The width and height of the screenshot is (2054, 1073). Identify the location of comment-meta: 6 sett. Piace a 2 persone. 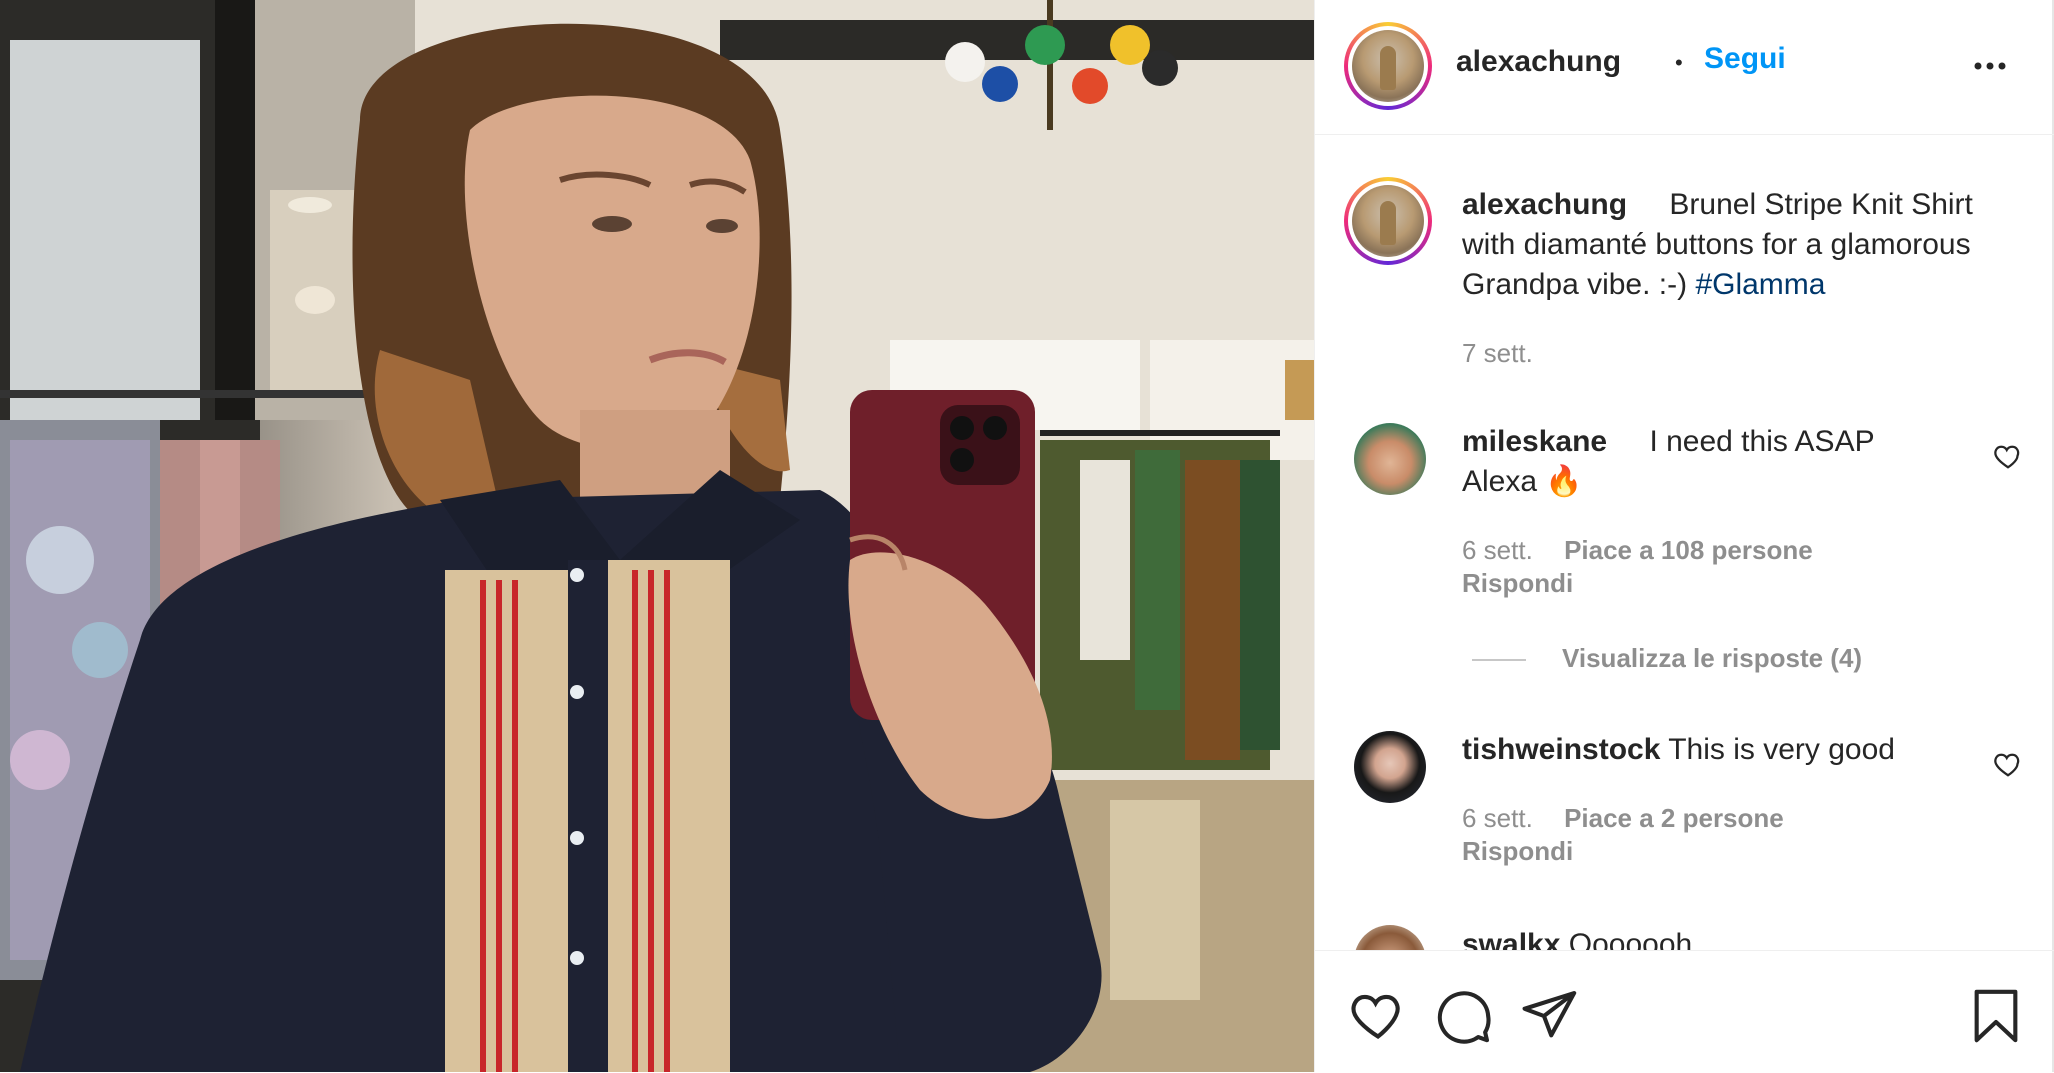
(1623, 818).